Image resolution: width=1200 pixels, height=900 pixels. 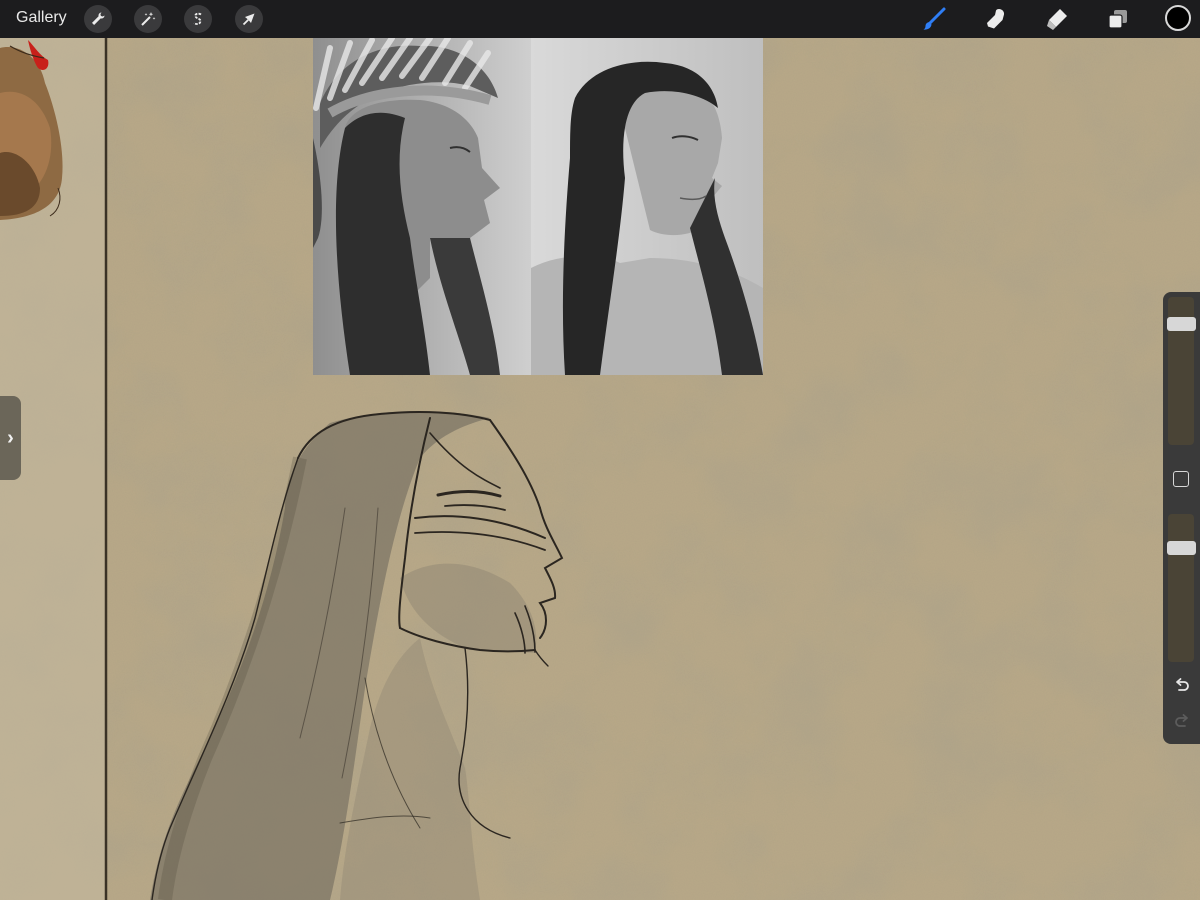 I want to click on redo-icon, so click(x=1181, y=720).